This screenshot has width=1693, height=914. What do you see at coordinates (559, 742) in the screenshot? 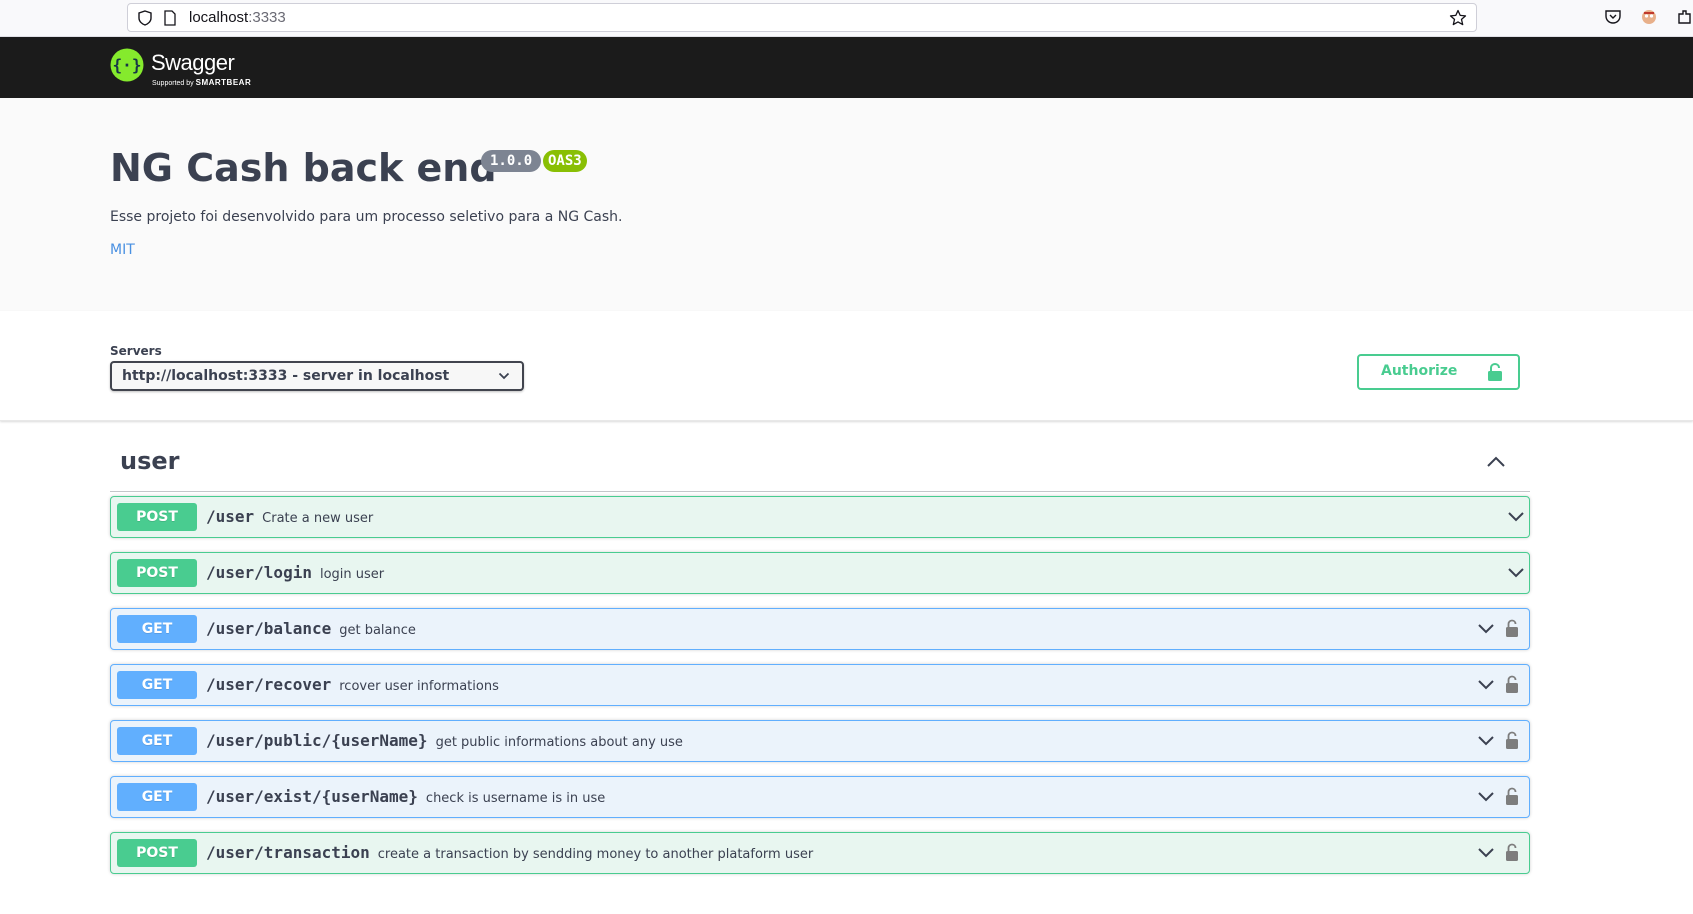
I see `operation-summary: get public informations about any use` at bounding box center [559, 742].